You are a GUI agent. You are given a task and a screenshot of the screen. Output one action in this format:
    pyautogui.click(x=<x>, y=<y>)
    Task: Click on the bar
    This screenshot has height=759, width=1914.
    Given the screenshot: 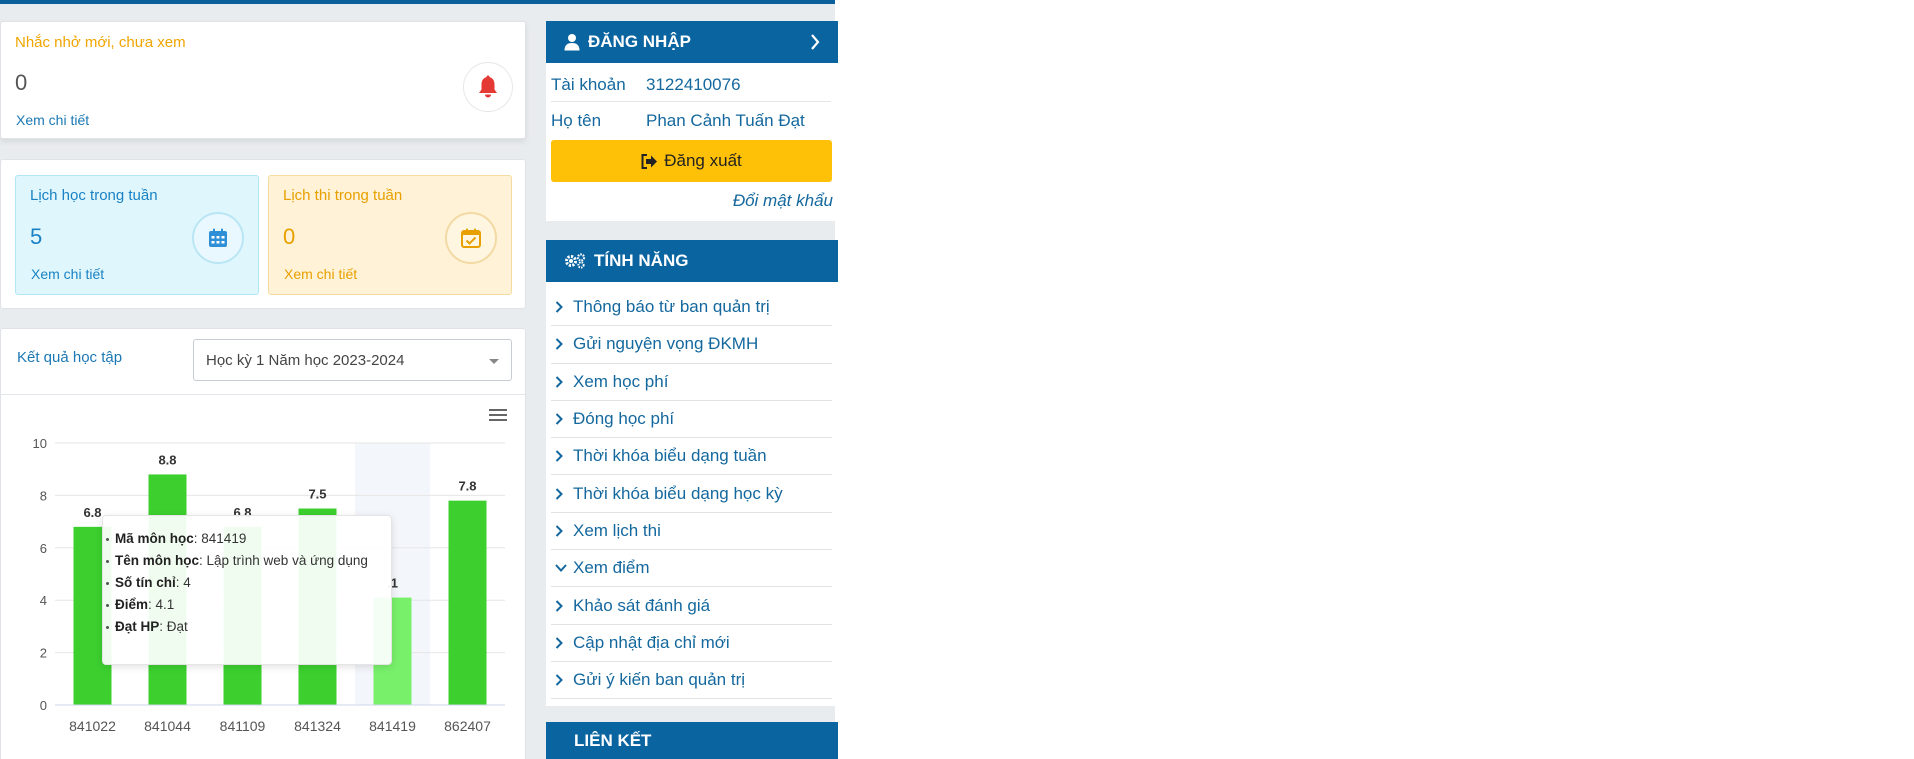 What is the action you would take?
    pyautogui.click(x=467, y=602)
    